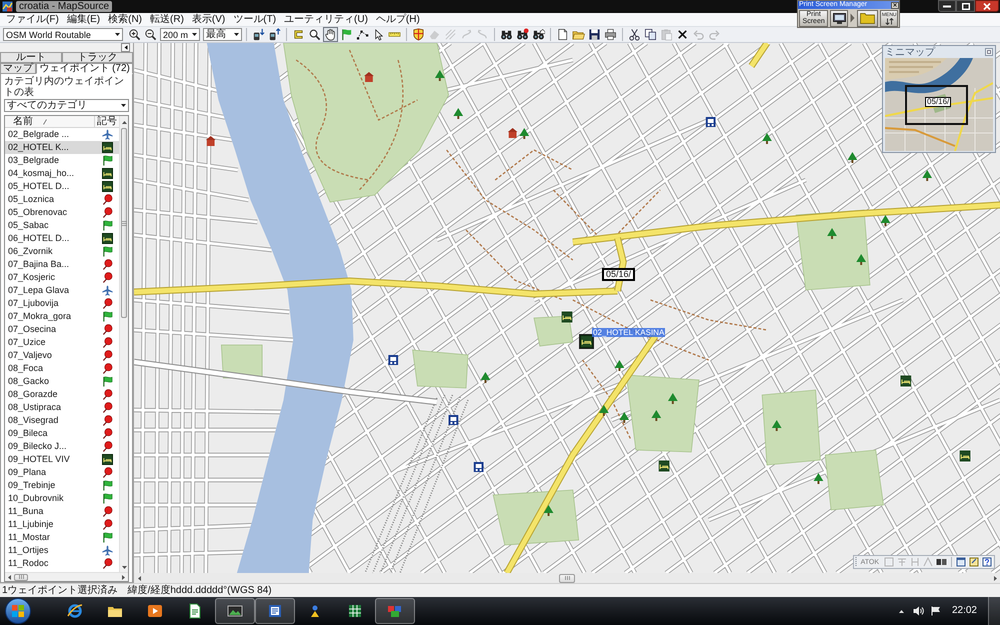 This screenshot has width=1000, height=625. I want to click on collapse-button, so click(125, 47).